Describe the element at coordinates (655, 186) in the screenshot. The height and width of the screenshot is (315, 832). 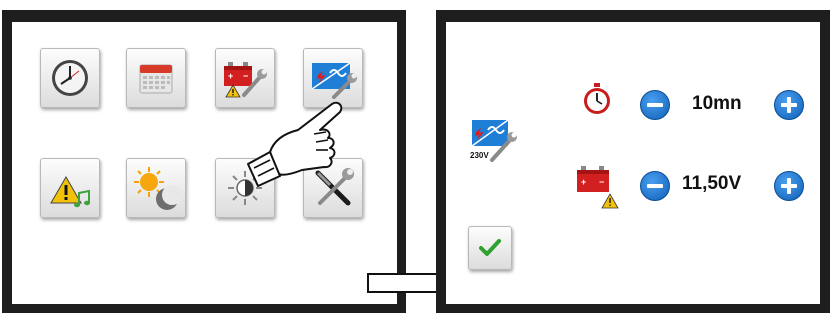
I see `voltage-decrease-button` at that location.